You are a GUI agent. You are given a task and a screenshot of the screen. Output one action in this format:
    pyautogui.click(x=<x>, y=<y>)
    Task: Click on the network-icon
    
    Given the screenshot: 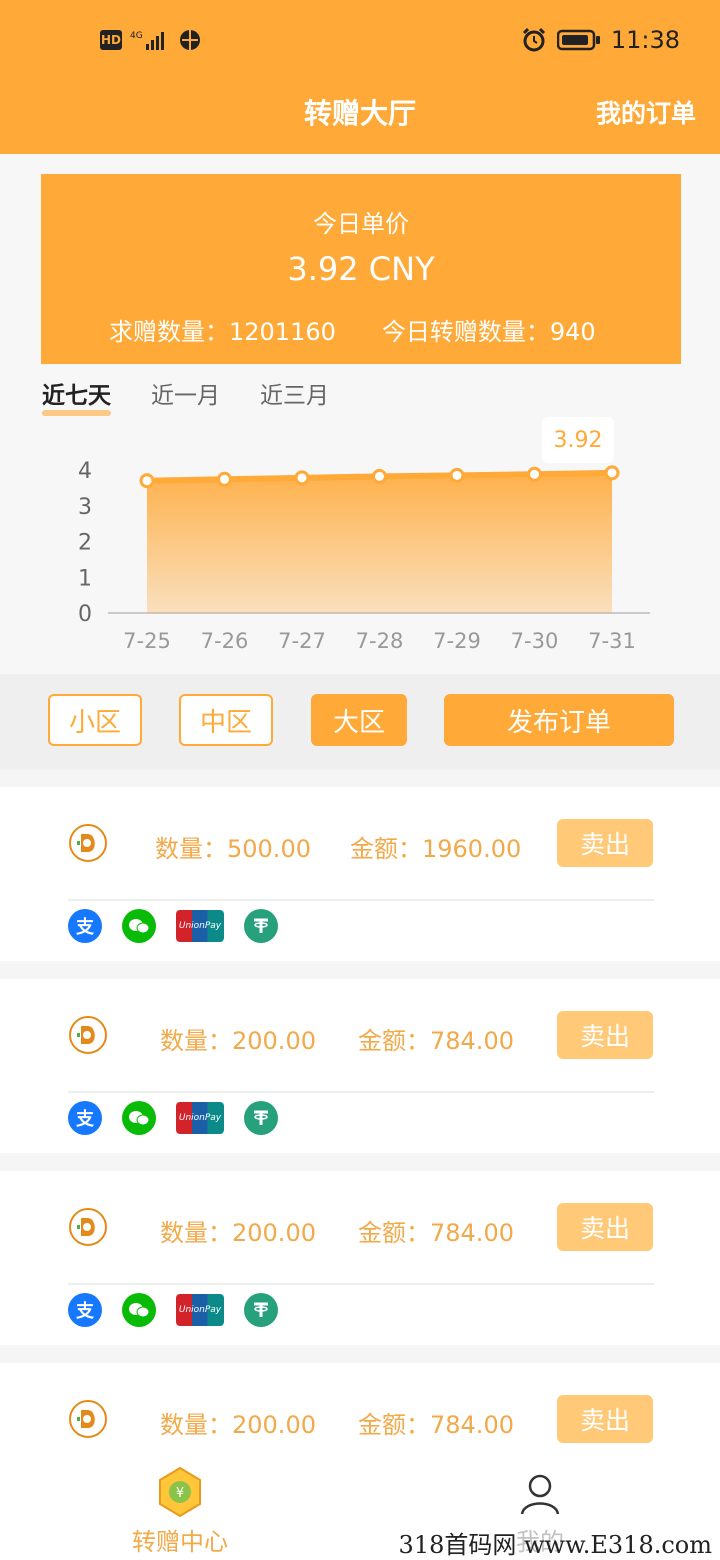 What is the action you would take?
    pyautogui.click(x=190, y=40)
    